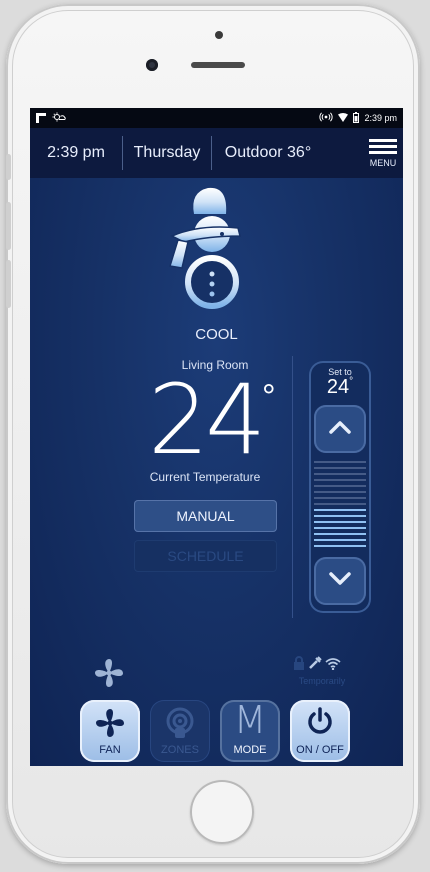 The image size is (430, 872). Describe the element at coordinates (216, 118) in the screenshot. I see `status-bar: 2:39 pm` at that location.